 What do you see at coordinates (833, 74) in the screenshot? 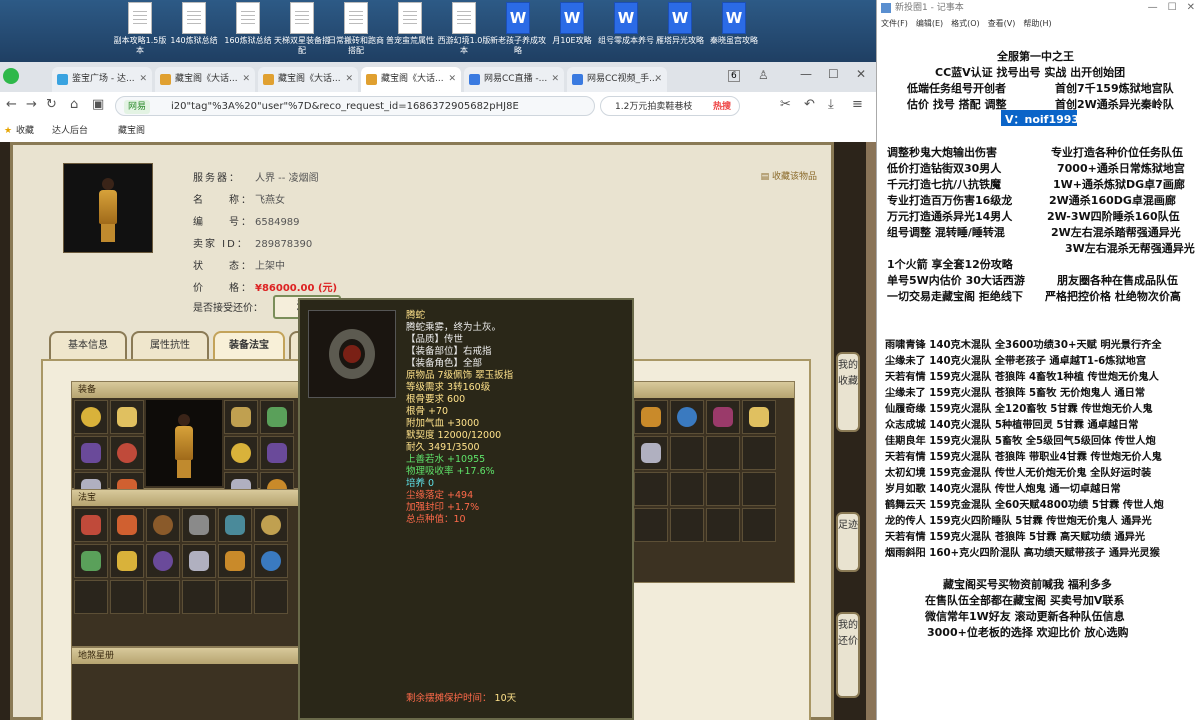
I see `maximize-icon: ☐` at bounding box center [833, 74].